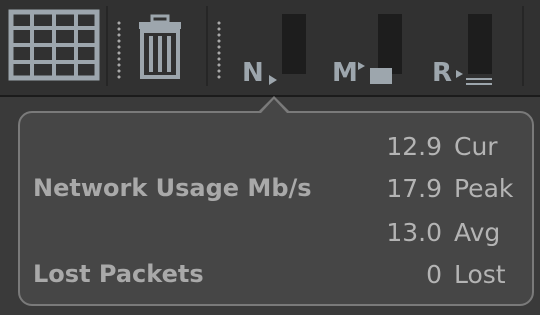 This screenshot has height=315, width=540. I want to click on memory-meter: M, so click(370, 51).